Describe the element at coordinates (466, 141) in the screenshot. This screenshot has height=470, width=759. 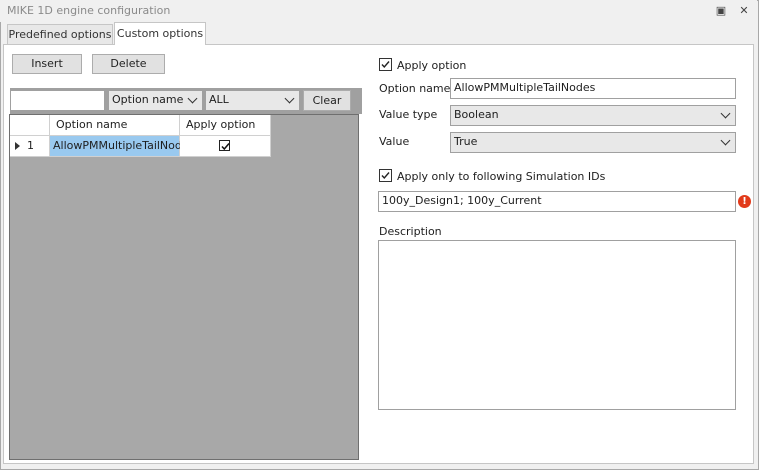
I see `value-value: True` at that location.